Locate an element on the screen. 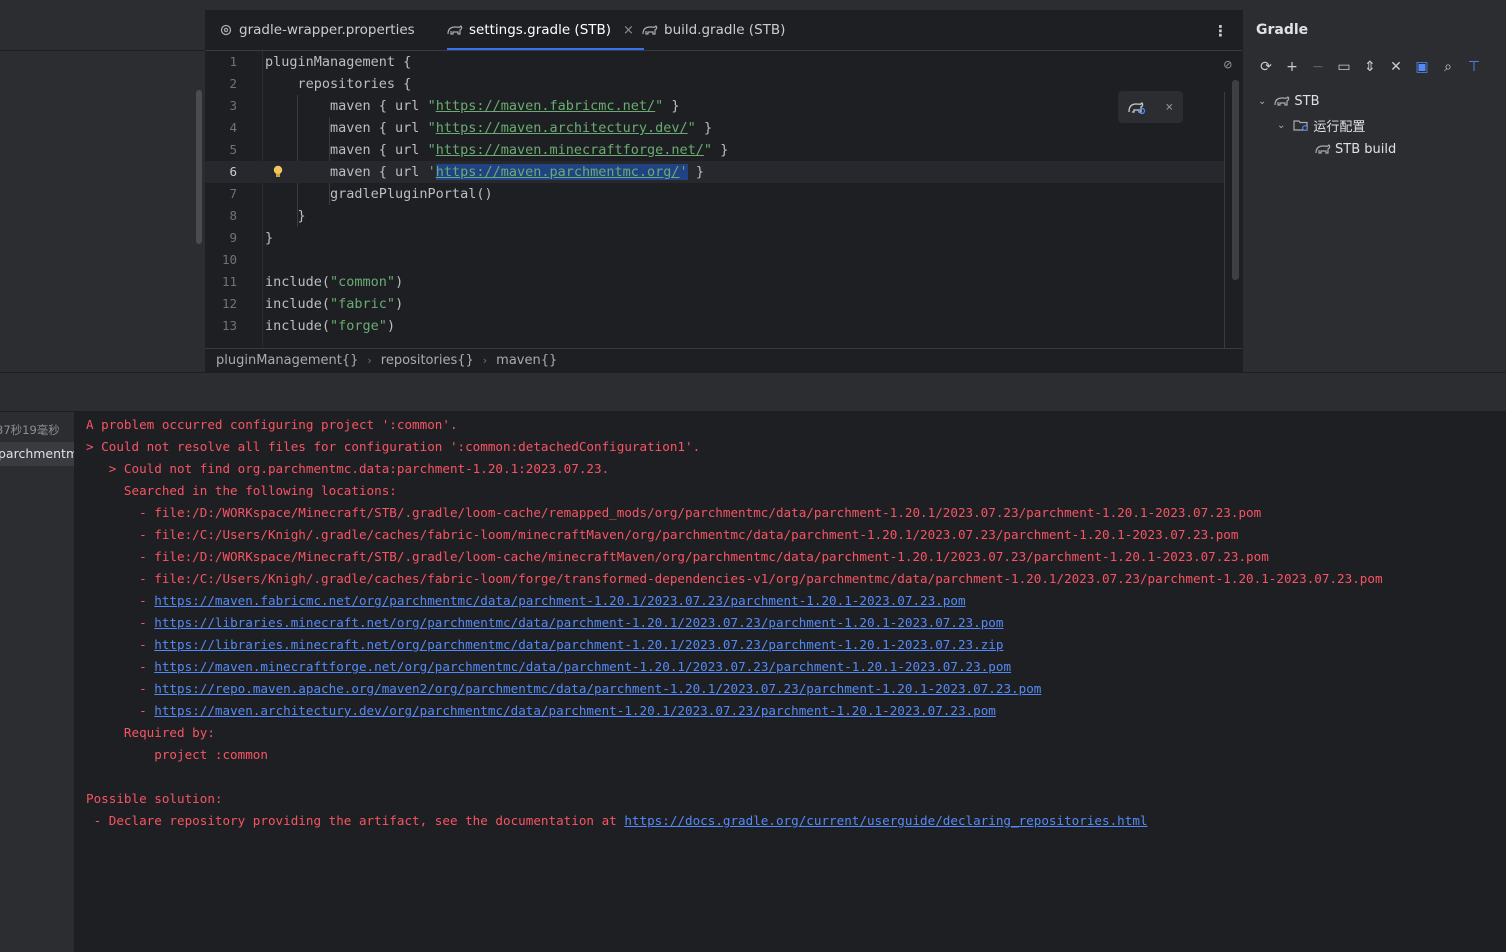  line-number: 10 is located at coordinates (229, 259).